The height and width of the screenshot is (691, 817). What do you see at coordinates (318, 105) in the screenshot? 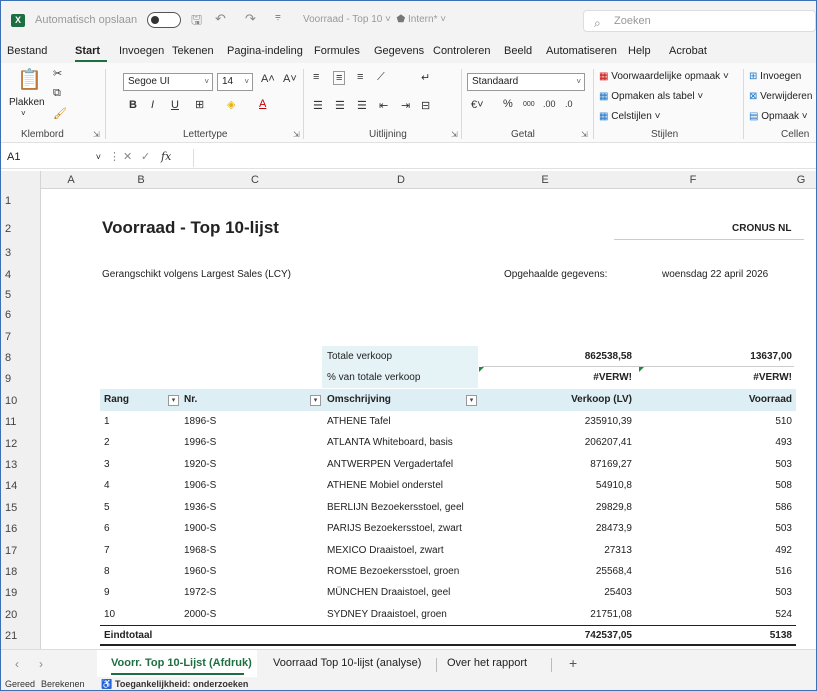
I see `align-left-icon: ☰` at bounding box center [318, 105].